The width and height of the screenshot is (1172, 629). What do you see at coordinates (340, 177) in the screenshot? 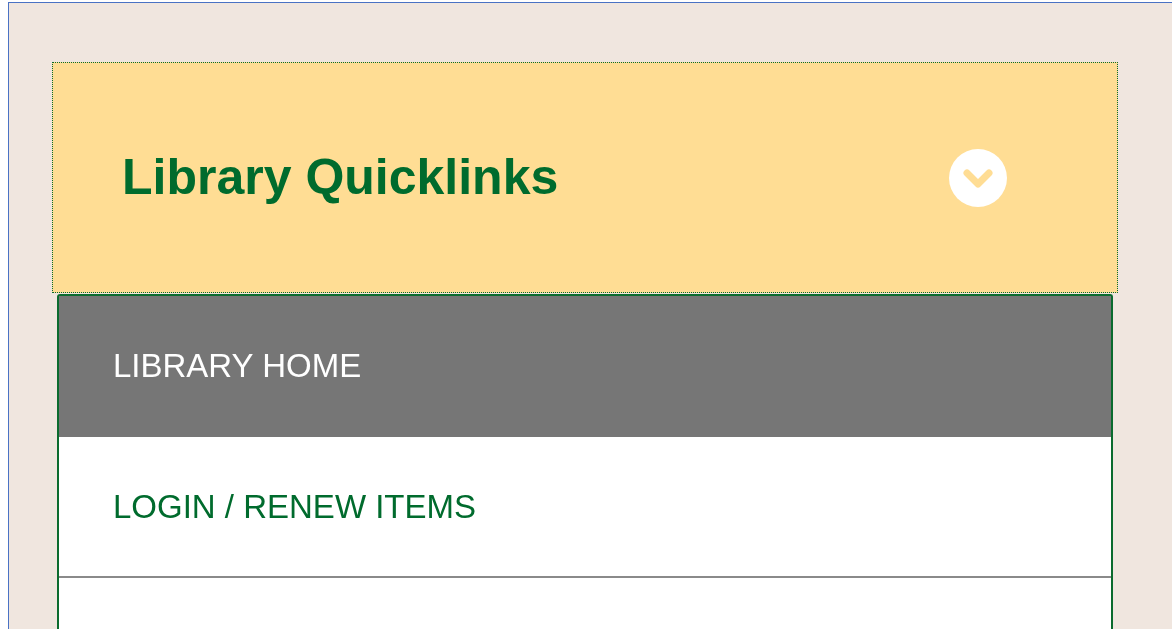
I see `panel-title: Library Quicklinks` at bounding box center [340, 177].